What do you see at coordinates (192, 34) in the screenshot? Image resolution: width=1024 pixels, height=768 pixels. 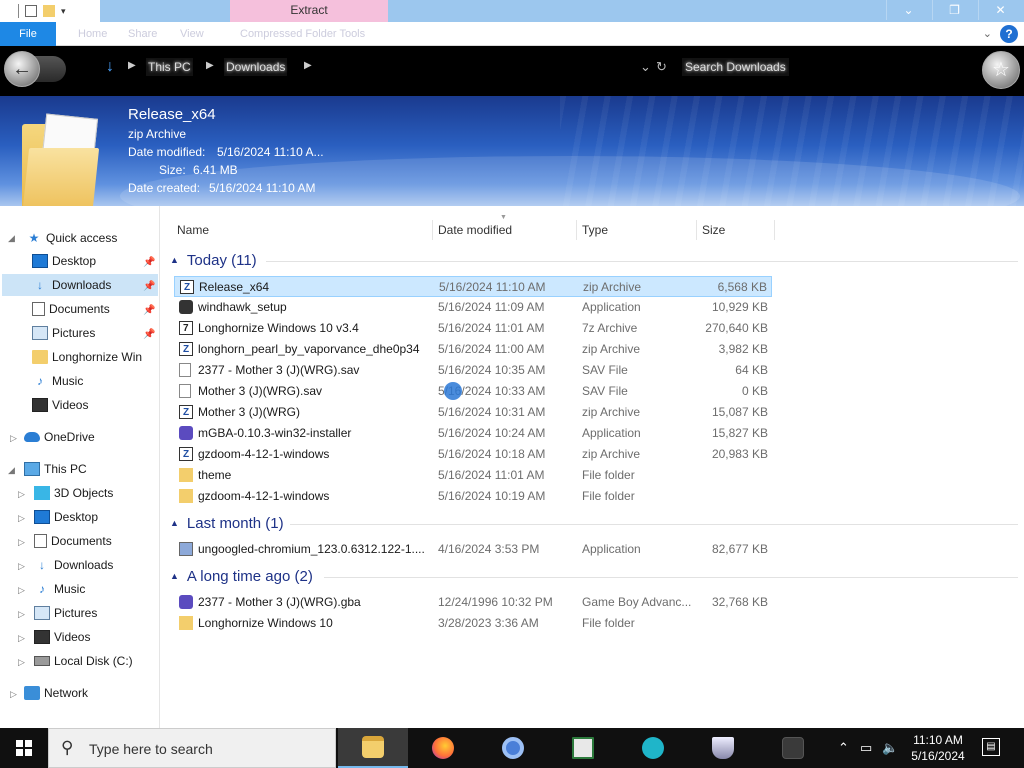 I see `tab-view: View` at bounding box center [192, 34].